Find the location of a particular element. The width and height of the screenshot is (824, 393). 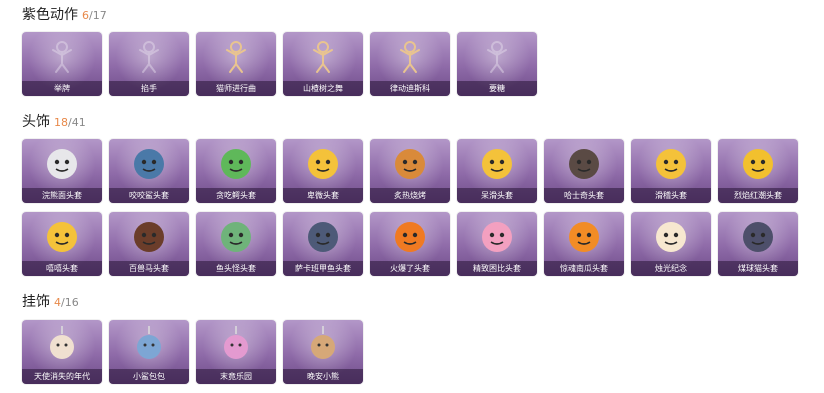

fish-head-icon is located at coordinates (236, 236).